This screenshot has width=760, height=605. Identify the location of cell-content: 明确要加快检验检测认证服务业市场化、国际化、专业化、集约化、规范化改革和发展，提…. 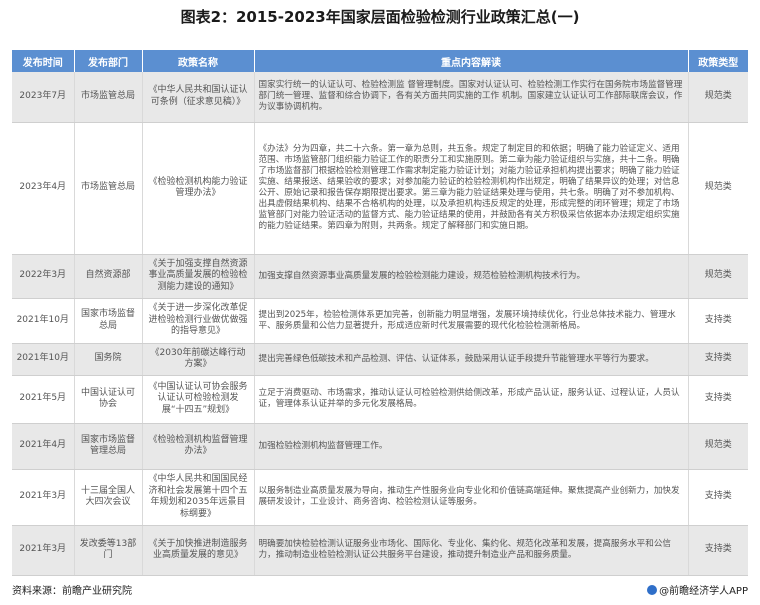
(471, 550).